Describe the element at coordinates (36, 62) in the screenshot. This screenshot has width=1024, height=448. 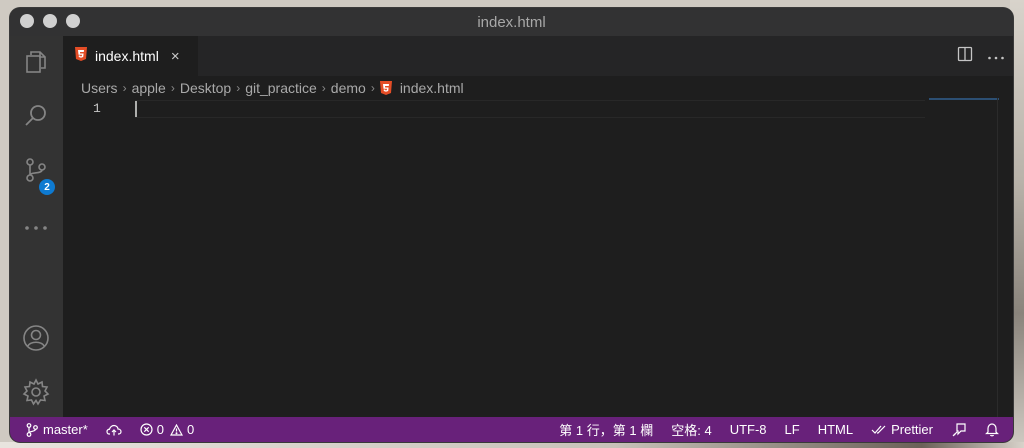
I see `explorer-icon` at that location.